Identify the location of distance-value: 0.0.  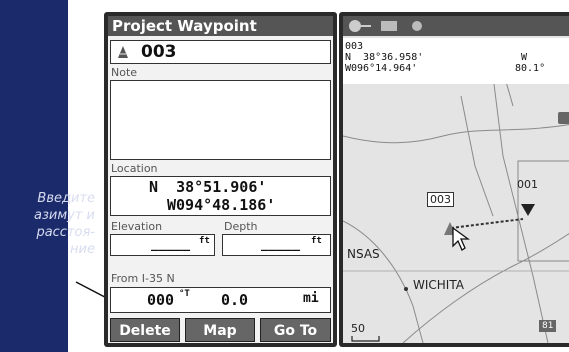
(235, 300).